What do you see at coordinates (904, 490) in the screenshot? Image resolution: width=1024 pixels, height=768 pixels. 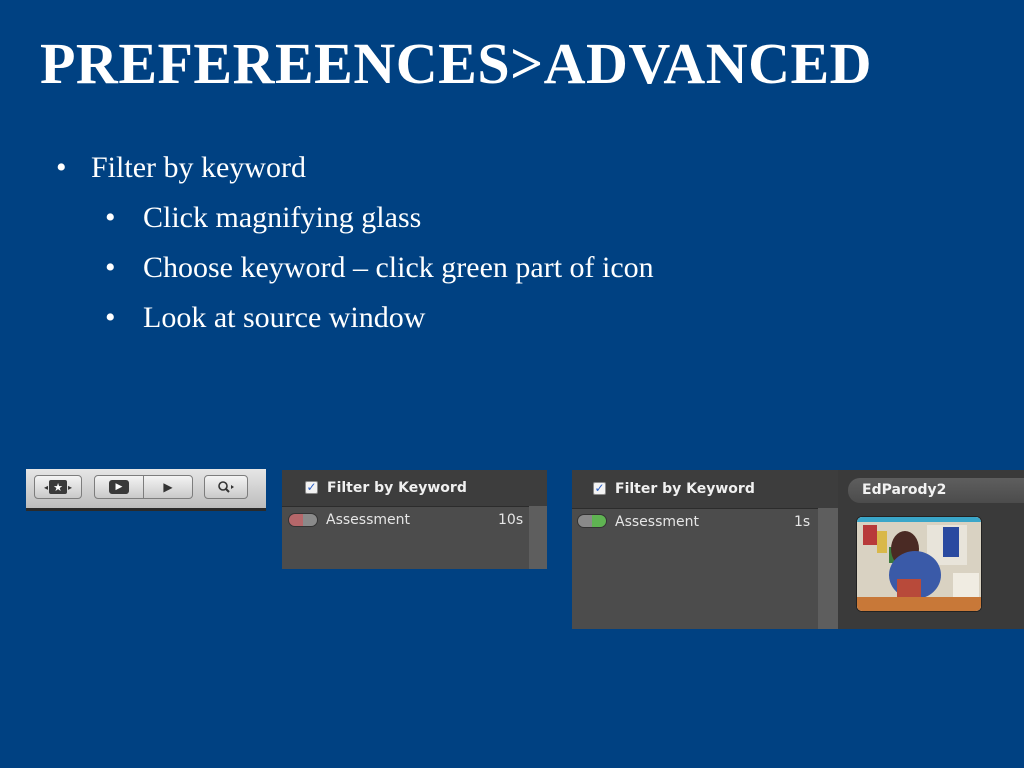 I see `project-name: EdParody2` at bounding box center [904, 490].